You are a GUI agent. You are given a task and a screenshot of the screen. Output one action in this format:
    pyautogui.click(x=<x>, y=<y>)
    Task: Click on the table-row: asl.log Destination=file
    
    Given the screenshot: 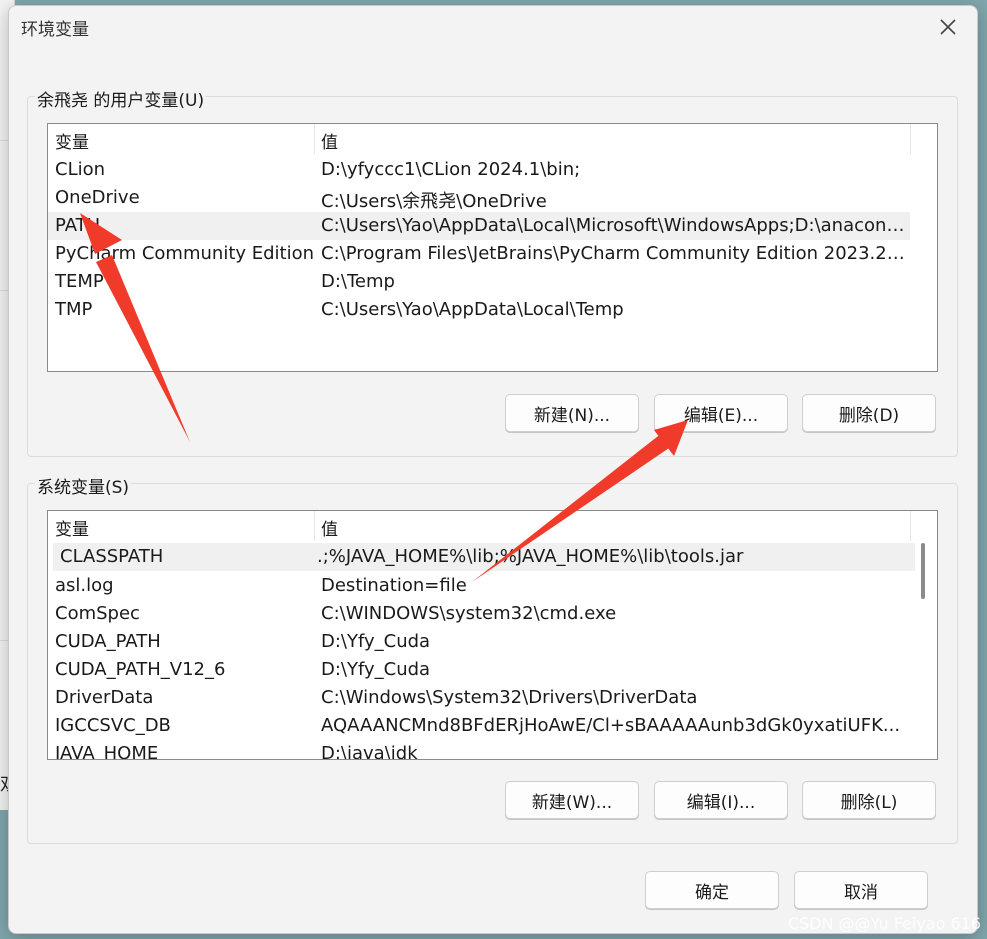 What is the action you would take?
    pyautogui.click(x=479, y=586)
    